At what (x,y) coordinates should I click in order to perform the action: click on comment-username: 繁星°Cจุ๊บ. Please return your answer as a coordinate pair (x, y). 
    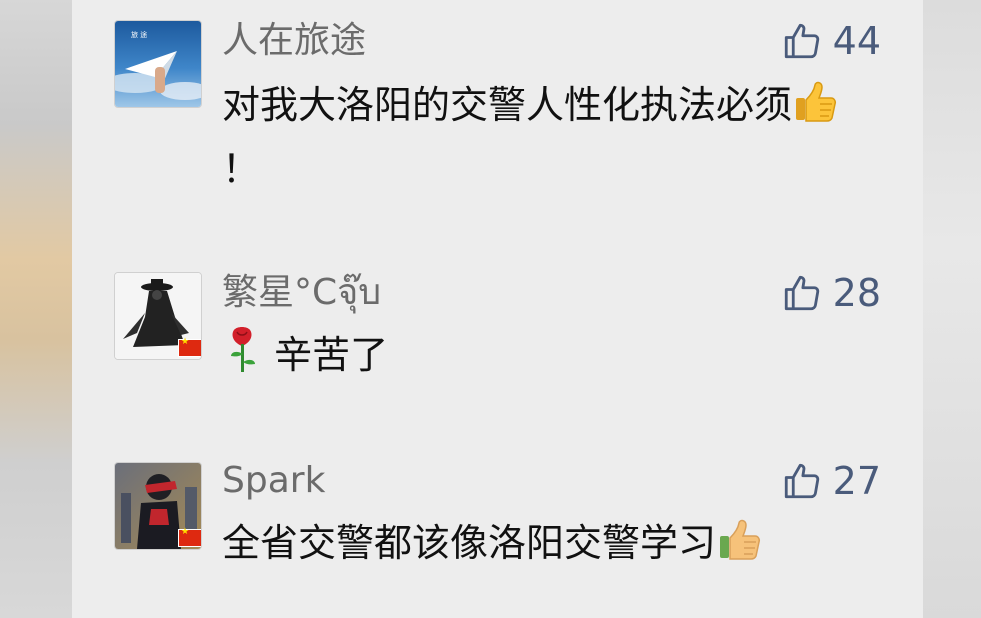
    Looking at the image, I should click on (301, 293).